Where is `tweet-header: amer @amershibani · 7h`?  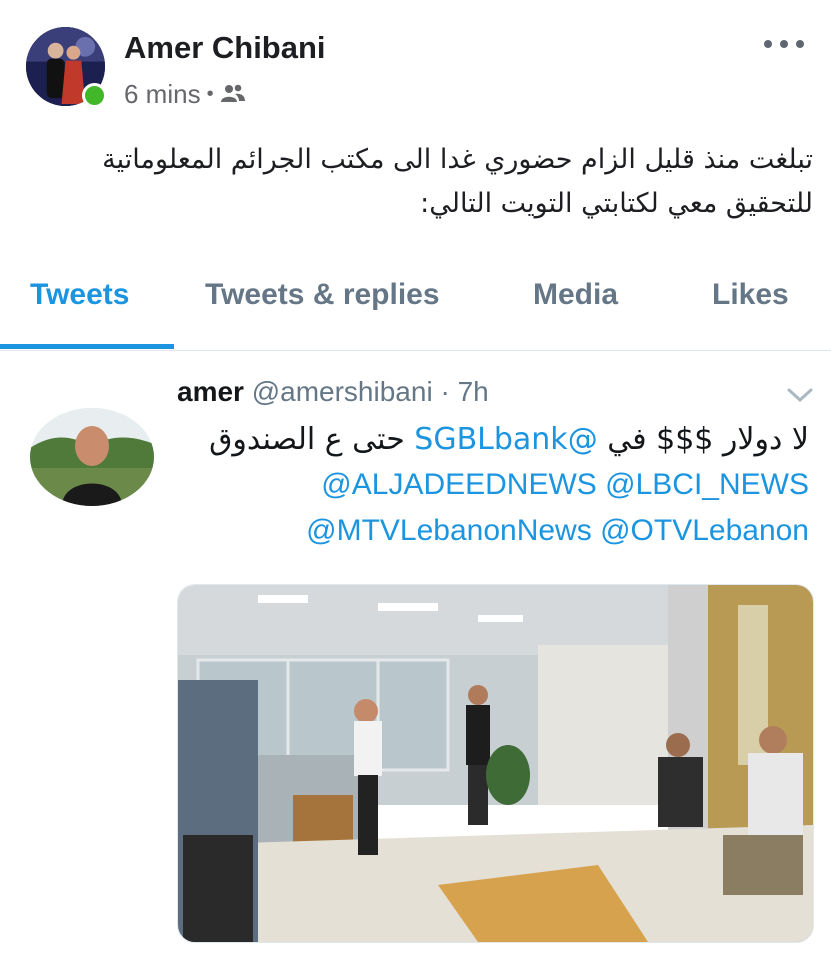
tweet-header: amer @amershibani · 7h is located at coordinates (333, 392).